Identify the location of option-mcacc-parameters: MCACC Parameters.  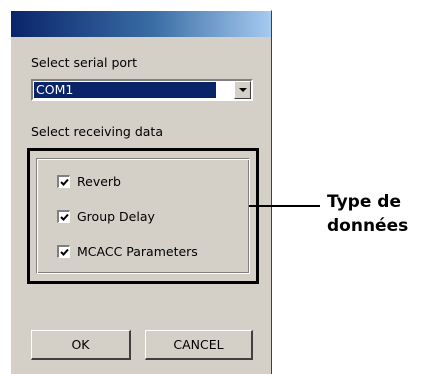
(127, 251).